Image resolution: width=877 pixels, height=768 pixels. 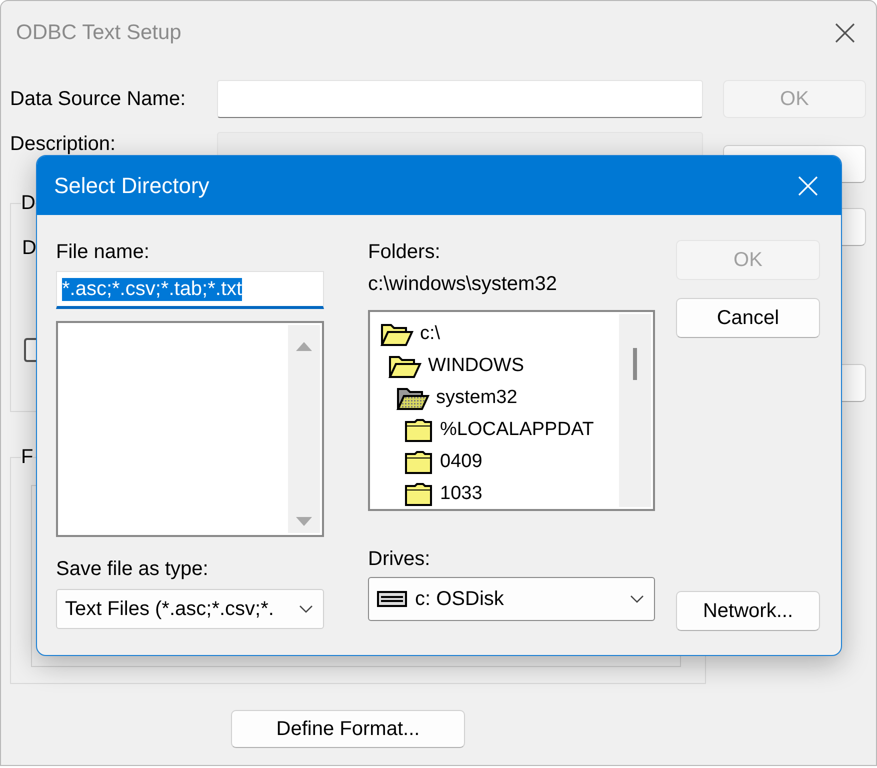 What do you see at coordinates (132, 569) in the screenshot?
I see `field-label: Save file as type:` at bounding box center [132, 569].